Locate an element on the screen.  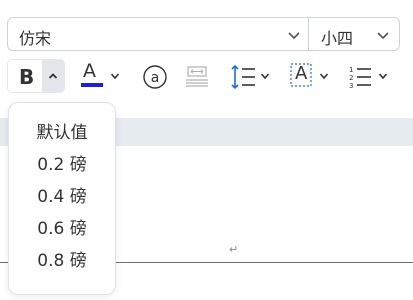
menu-item-0-8: 0.8 磅 is located at coordinates (62, 261).